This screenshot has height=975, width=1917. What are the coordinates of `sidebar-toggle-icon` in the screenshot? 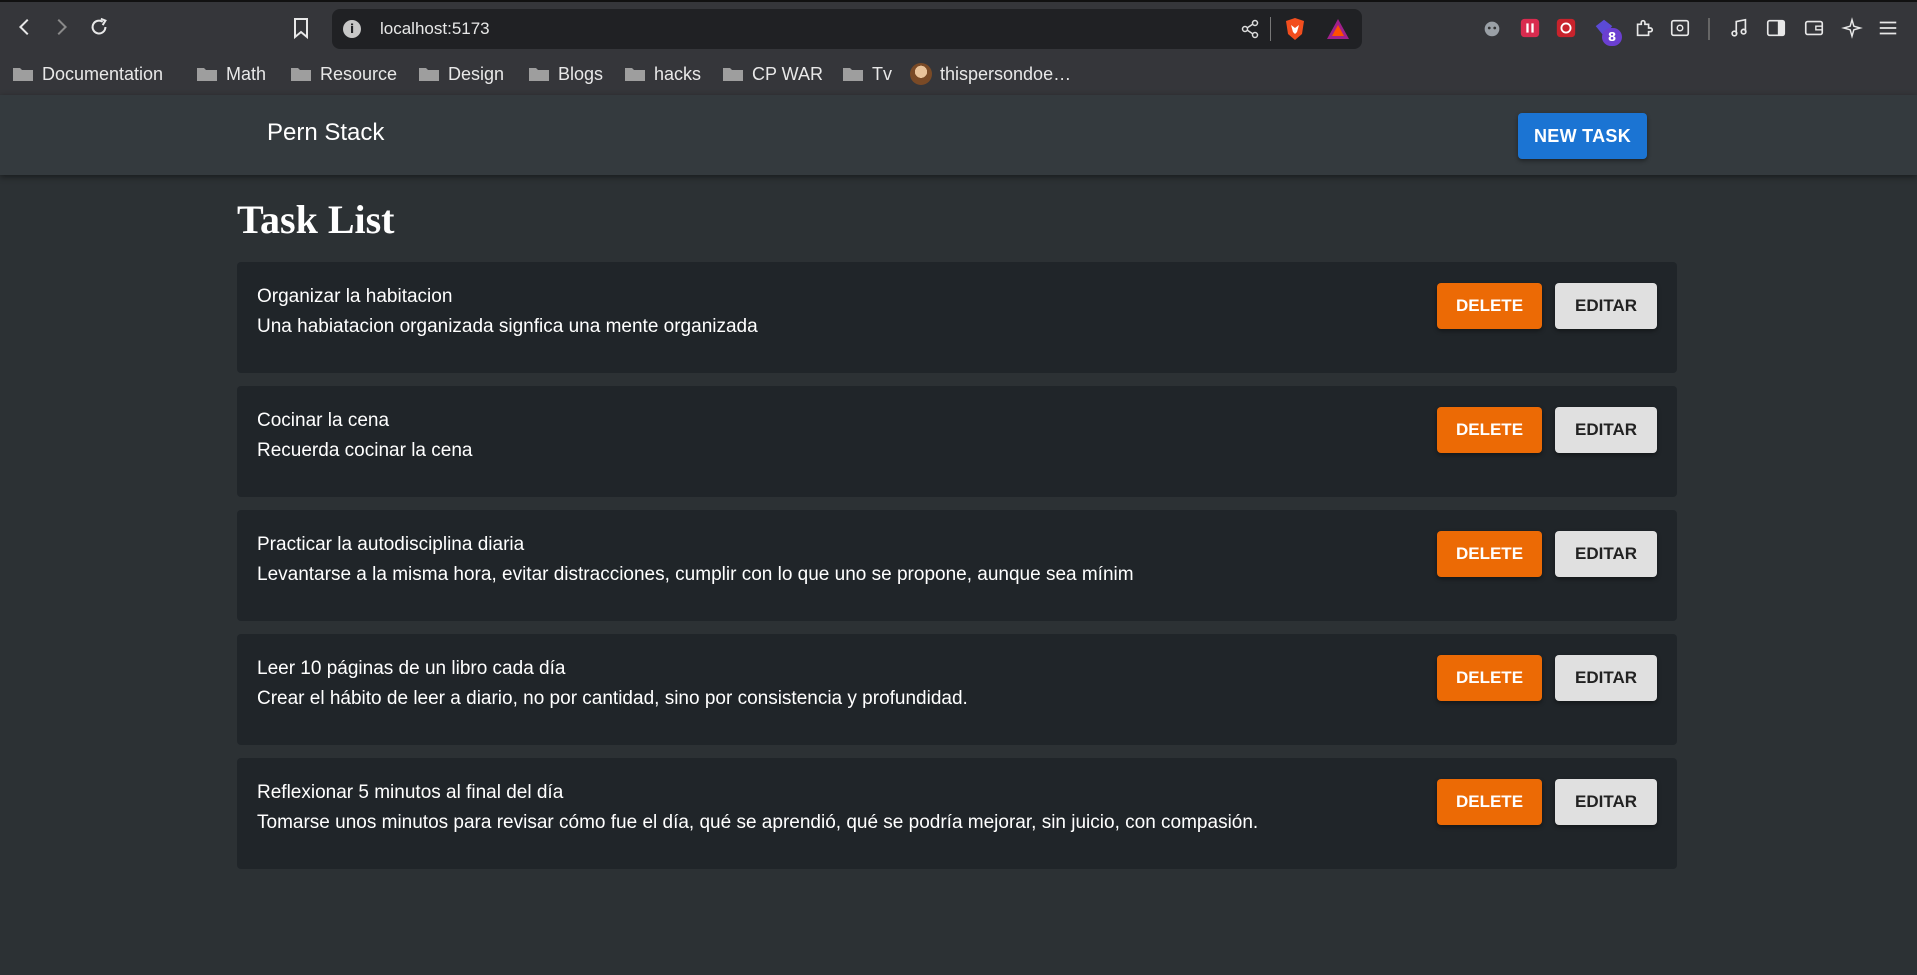 It's located at (1776, 28).